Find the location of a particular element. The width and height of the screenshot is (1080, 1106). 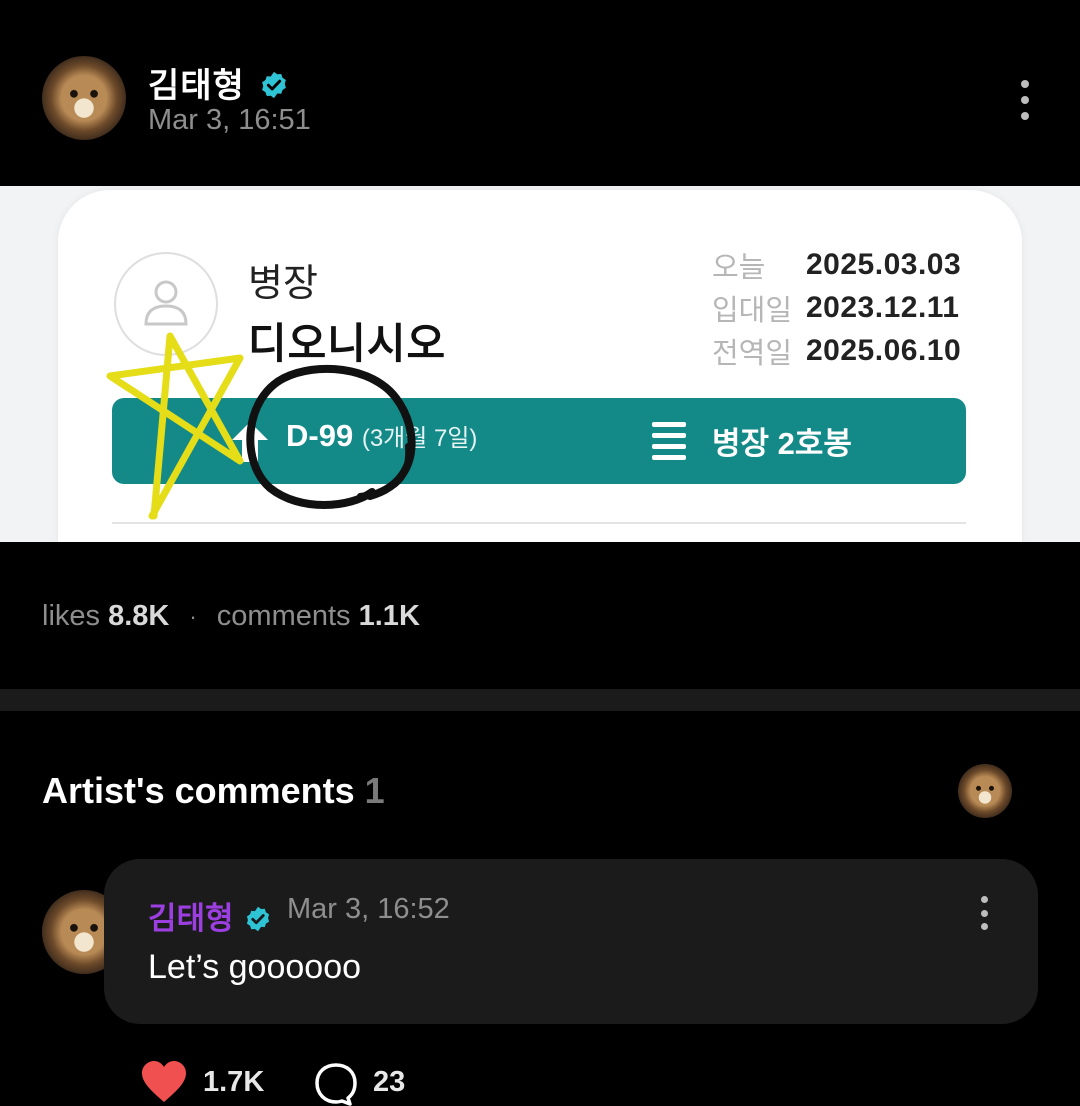

comment-replies-count: 23 is located at coordinates (389, 1082).